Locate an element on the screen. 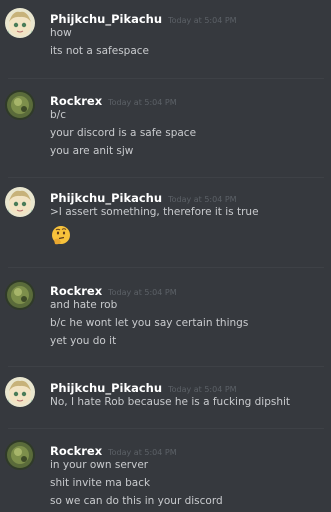  message-line: yet you do it is located at coordinates (83, 341).